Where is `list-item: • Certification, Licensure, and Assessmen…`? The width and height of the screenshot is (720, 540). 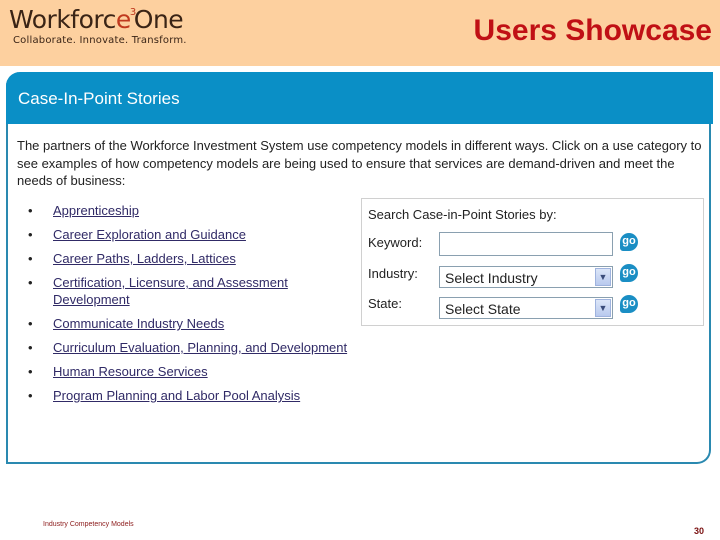 list-item: • Certification, Licensure, and Assessmen… is located at coordinates (190, 291).